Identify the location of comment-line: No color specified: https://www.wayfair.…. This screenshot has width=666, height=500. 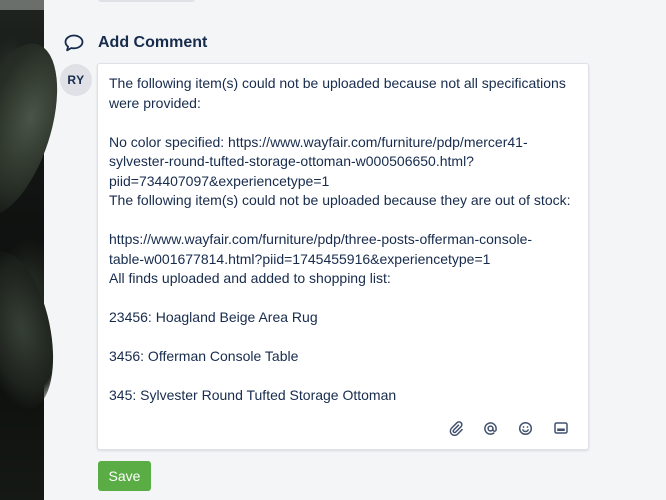
(318, 141).